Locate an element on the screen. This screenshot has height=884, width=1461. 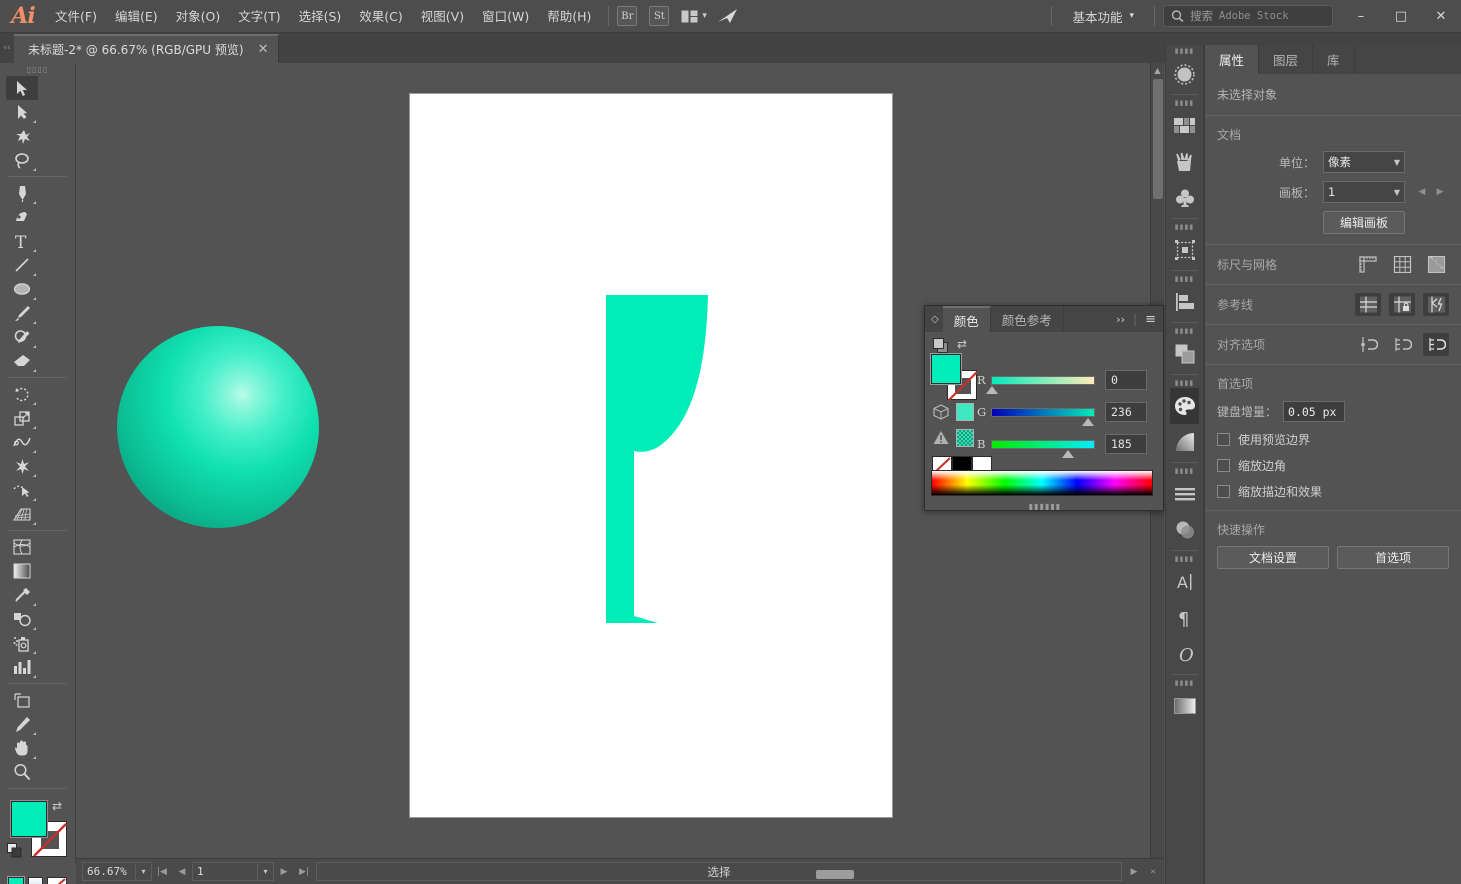
color-palette-icon is located at coordinates (1184, 406).